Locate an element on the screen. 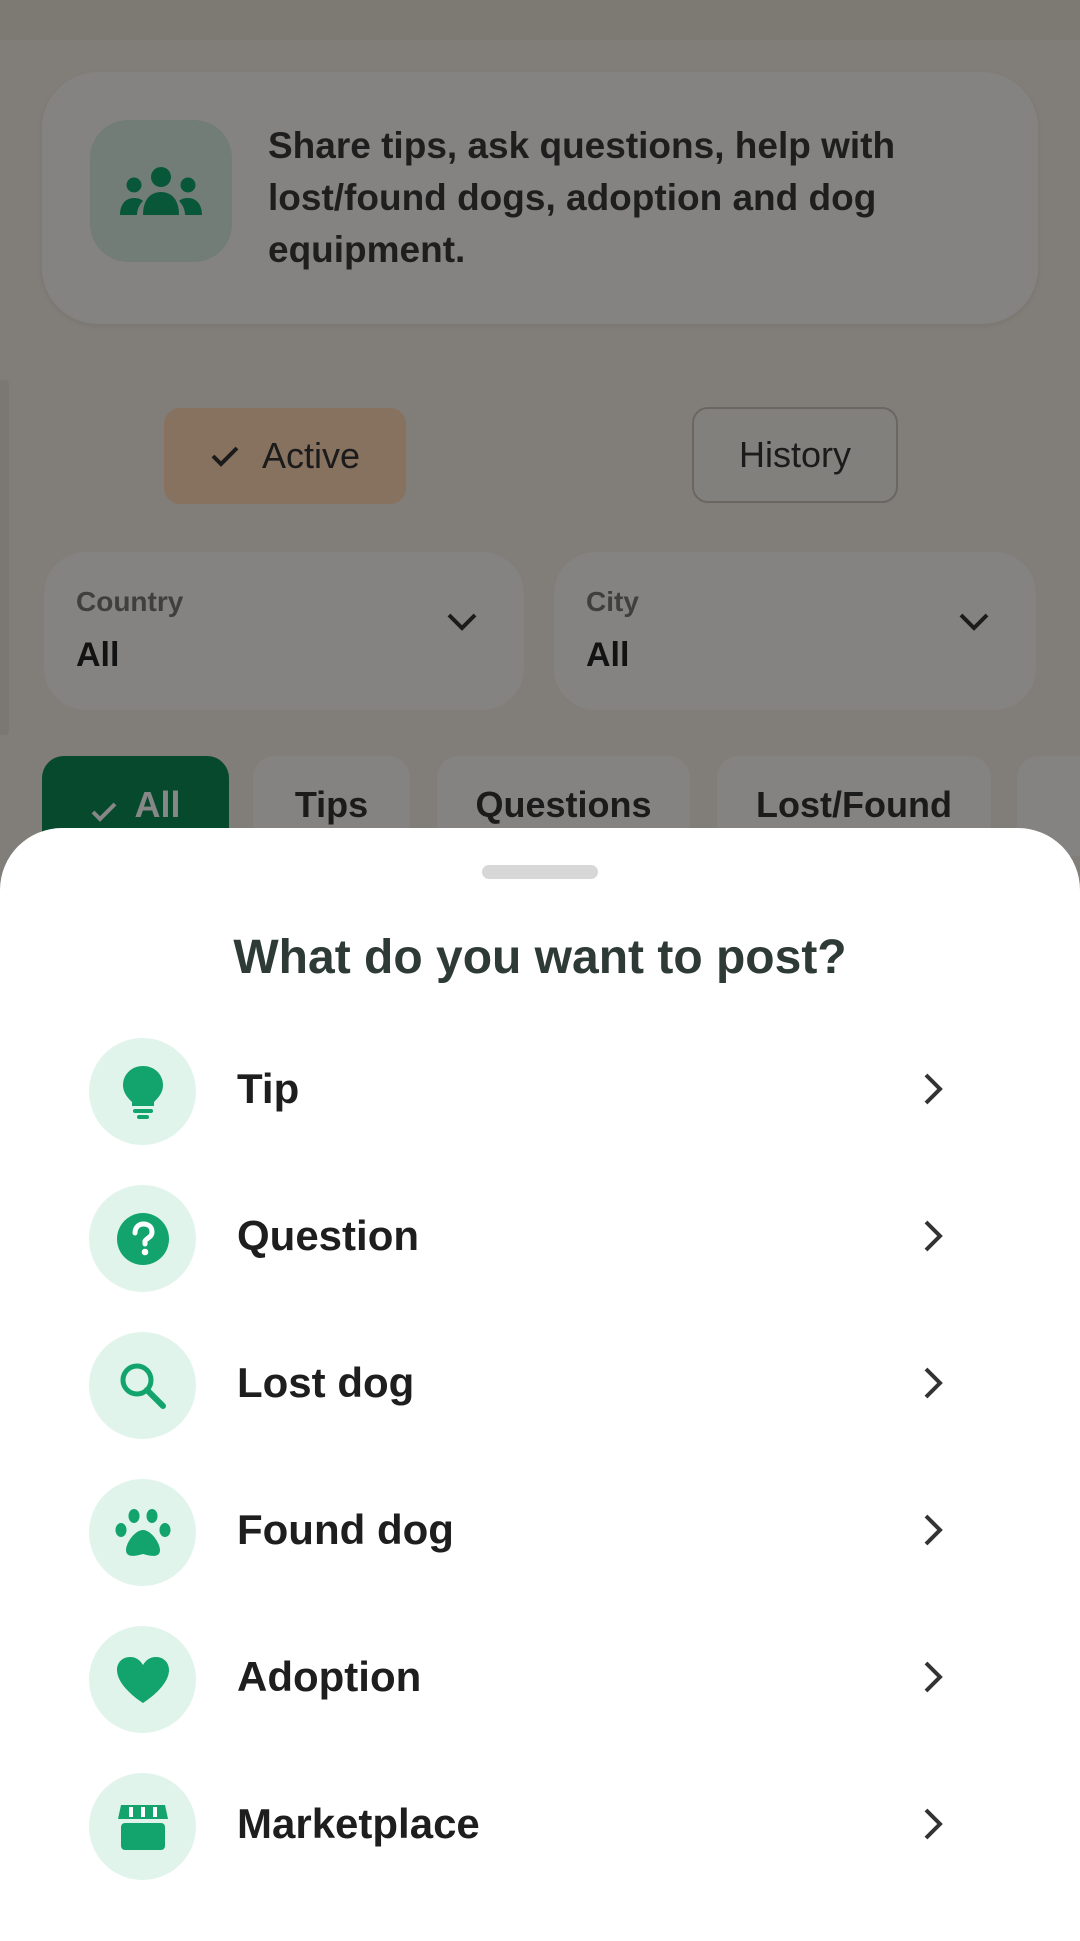 This screenshot has width=1080, height=1941. sheet-title: What do you want to post? is located at coordinates (540, 957).